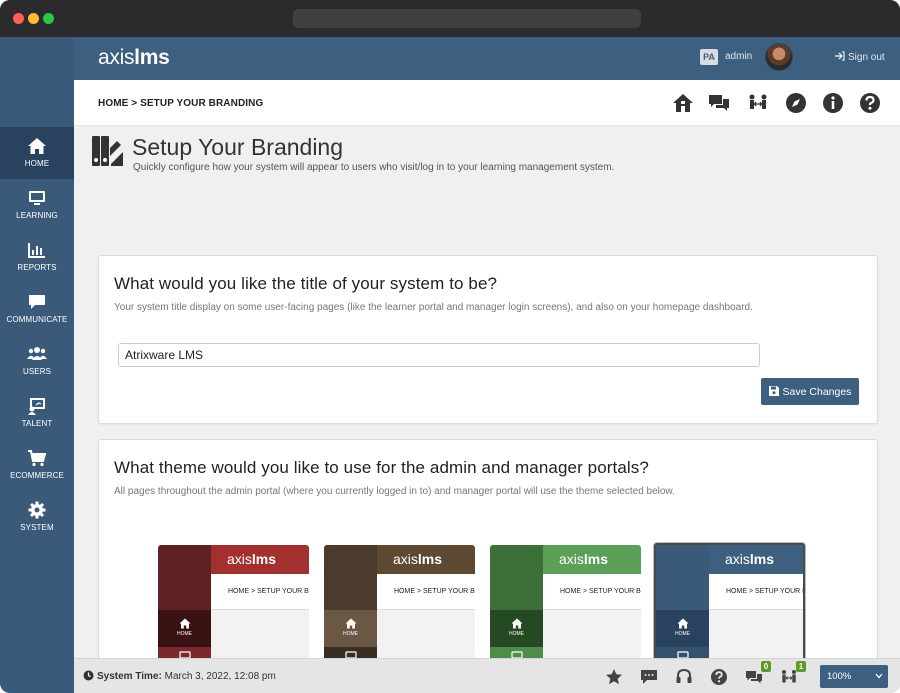  I want to click on minimize-window-button, so click(33, 18).